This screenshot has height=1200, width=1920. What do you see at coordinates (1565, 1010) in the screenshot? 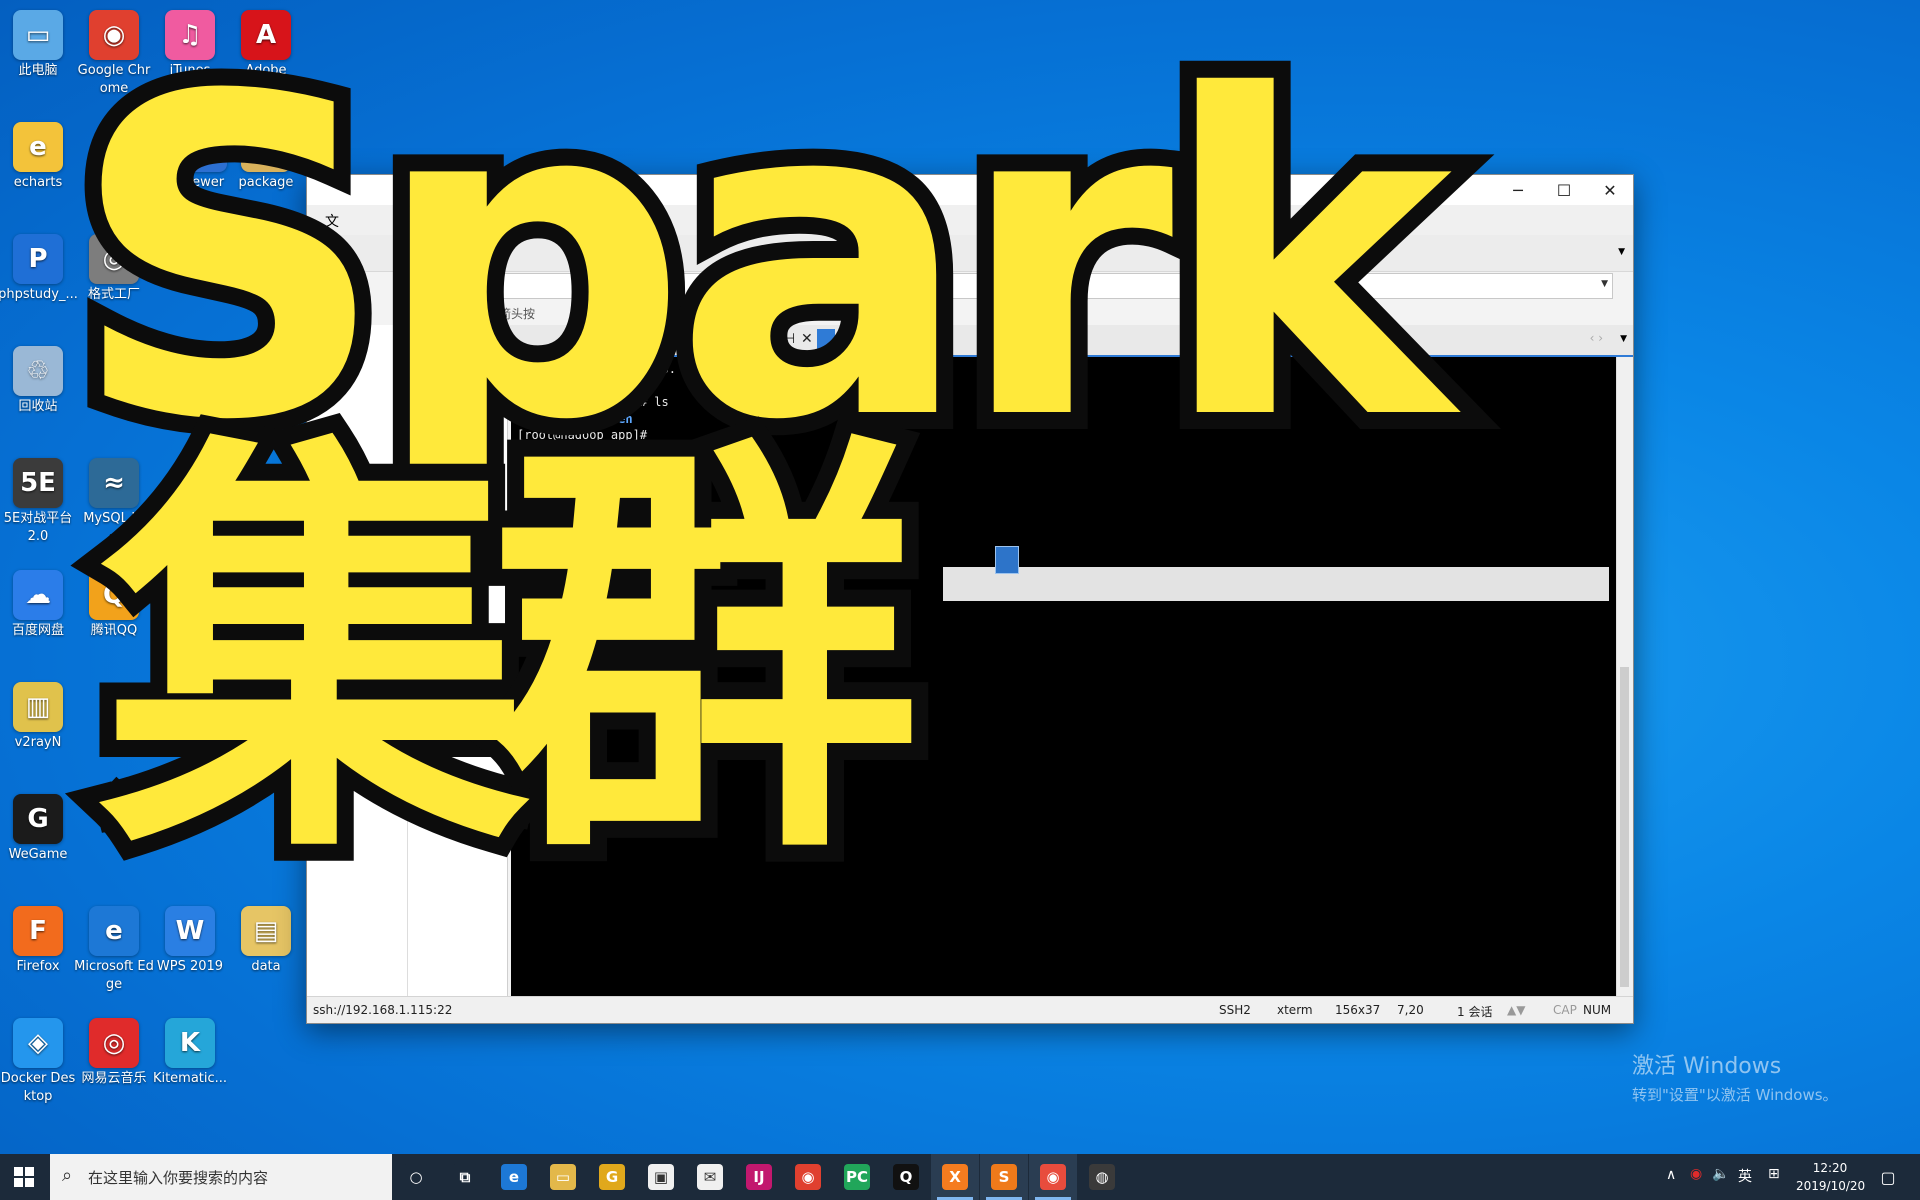
I see `status-cap: CAP` at bounding box center [1565, 1010].